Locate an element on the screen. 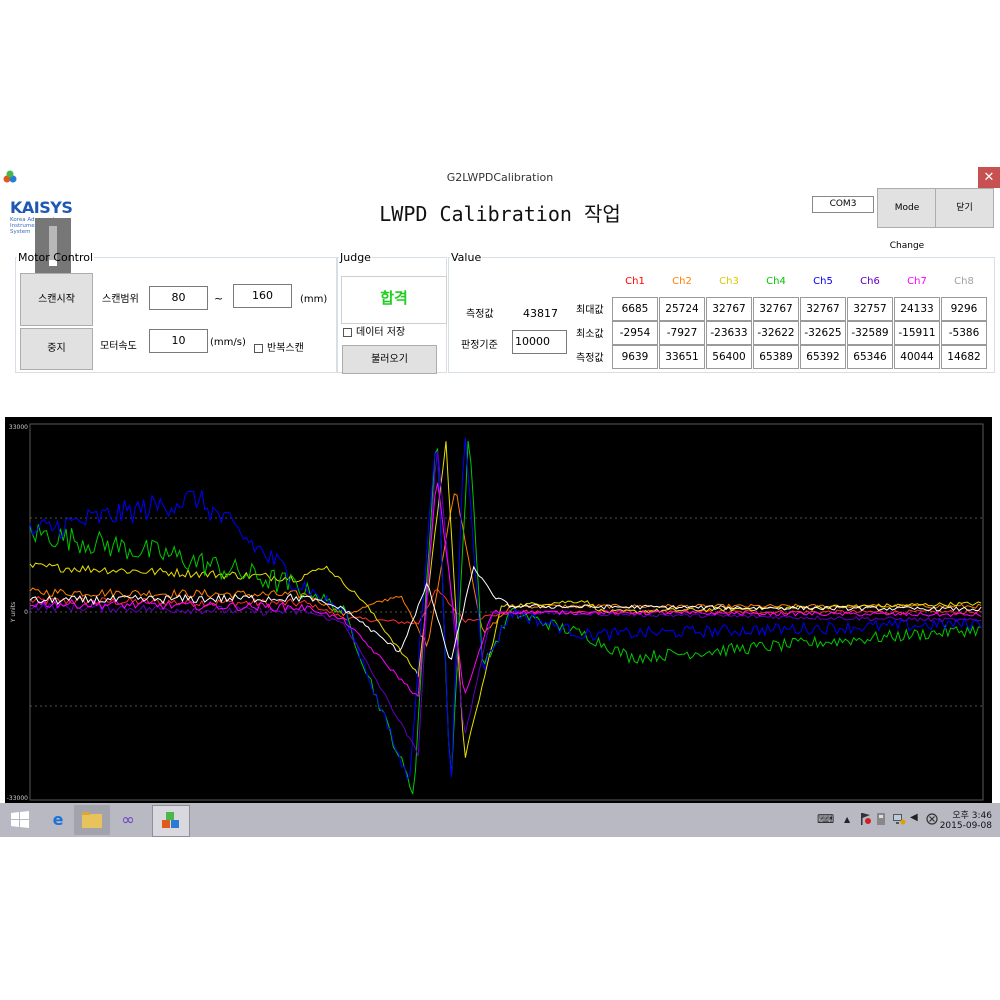 The image size is (1000, 1000). channel-5-max-cell: 32767 is located at coordinates (823, 309).